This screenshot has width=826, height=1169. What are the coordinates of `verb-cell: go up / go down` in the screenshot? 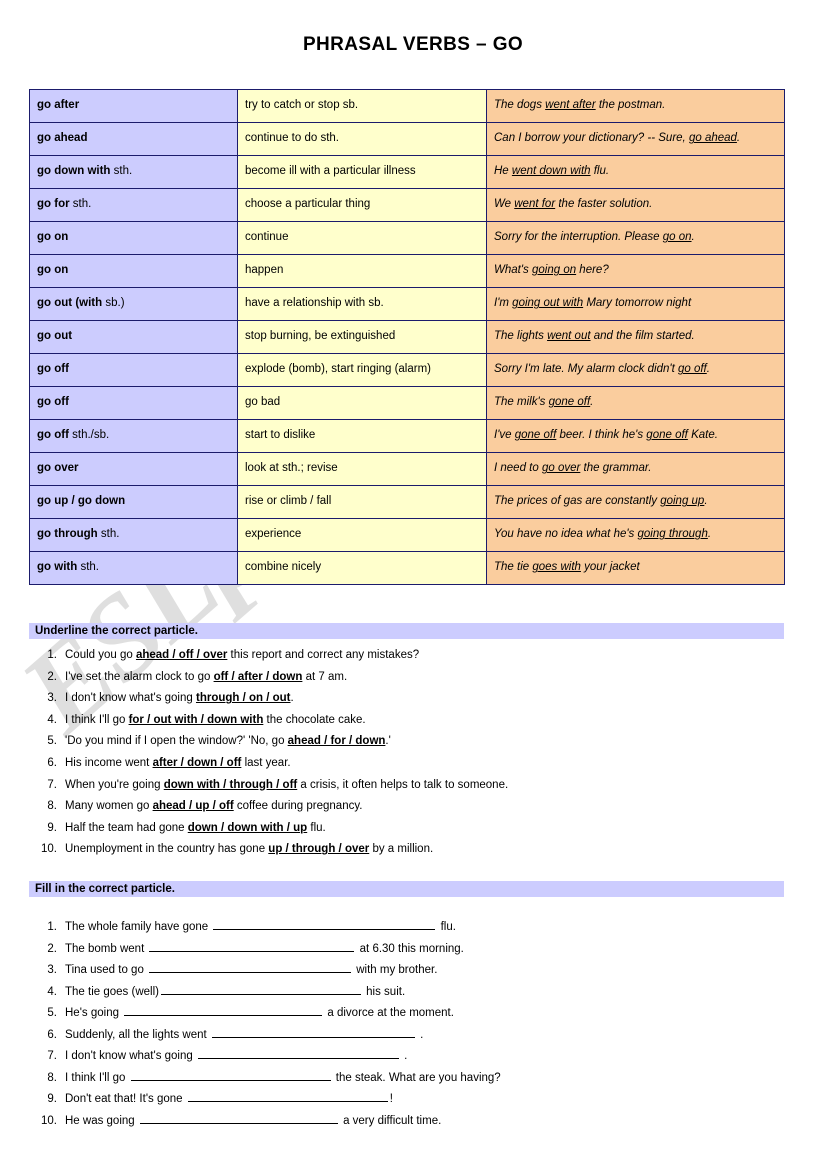 It's located at (133, 502).